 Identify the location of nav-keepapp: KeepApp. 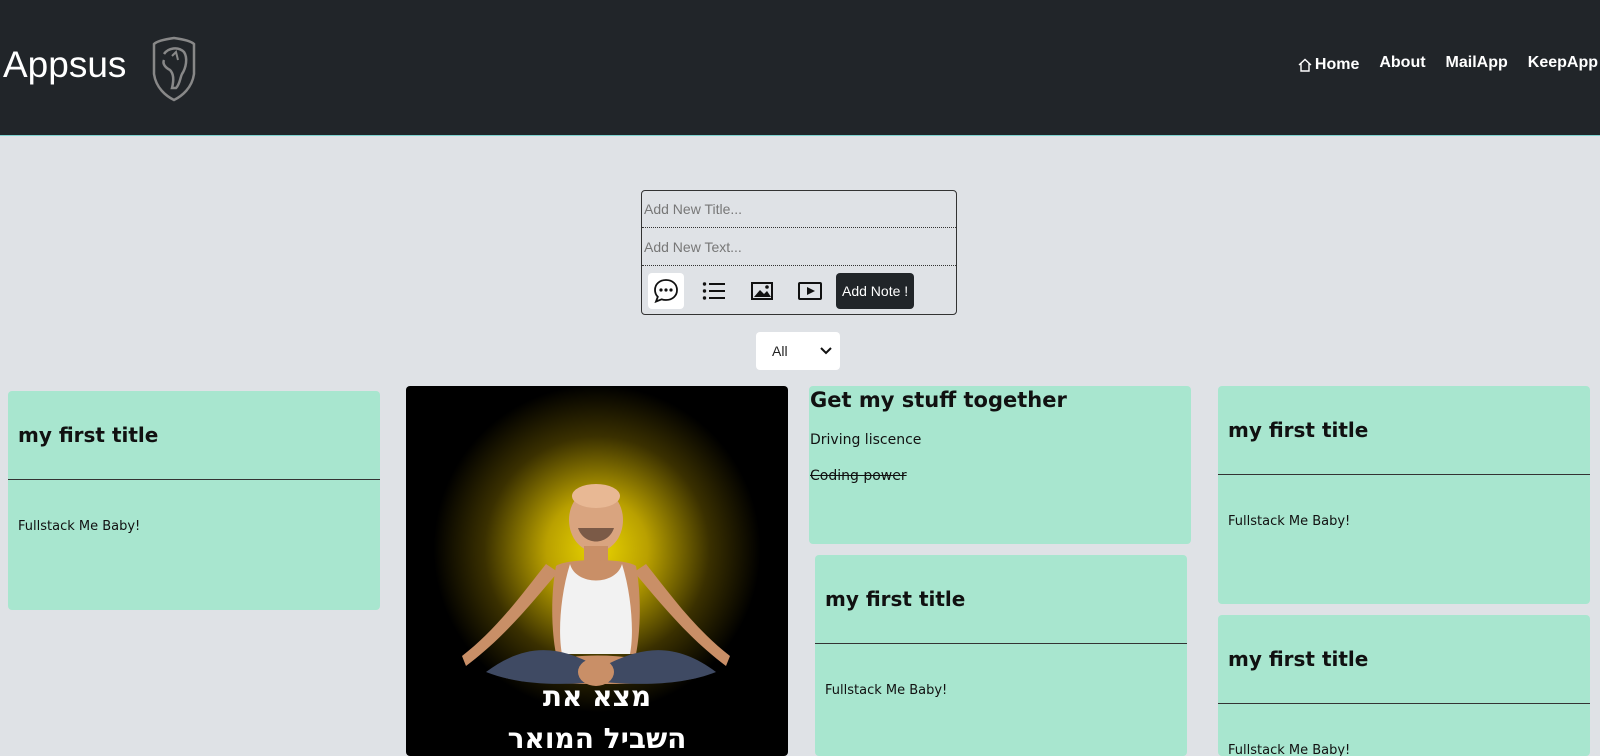
(1563, 63).